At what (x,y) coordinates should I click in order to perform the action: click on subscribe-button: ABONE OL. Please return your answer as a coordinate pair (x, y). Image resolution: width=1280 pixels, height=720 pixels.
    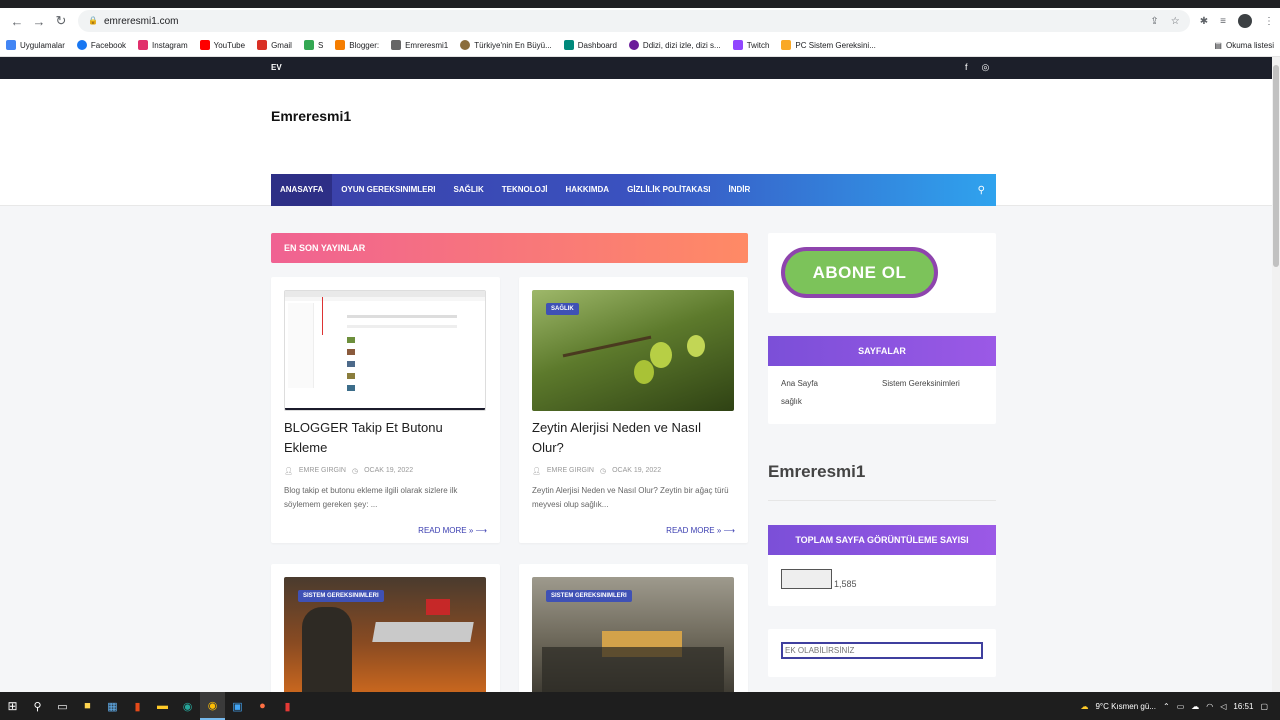
    Looking at the image, I should click on (859, 272).